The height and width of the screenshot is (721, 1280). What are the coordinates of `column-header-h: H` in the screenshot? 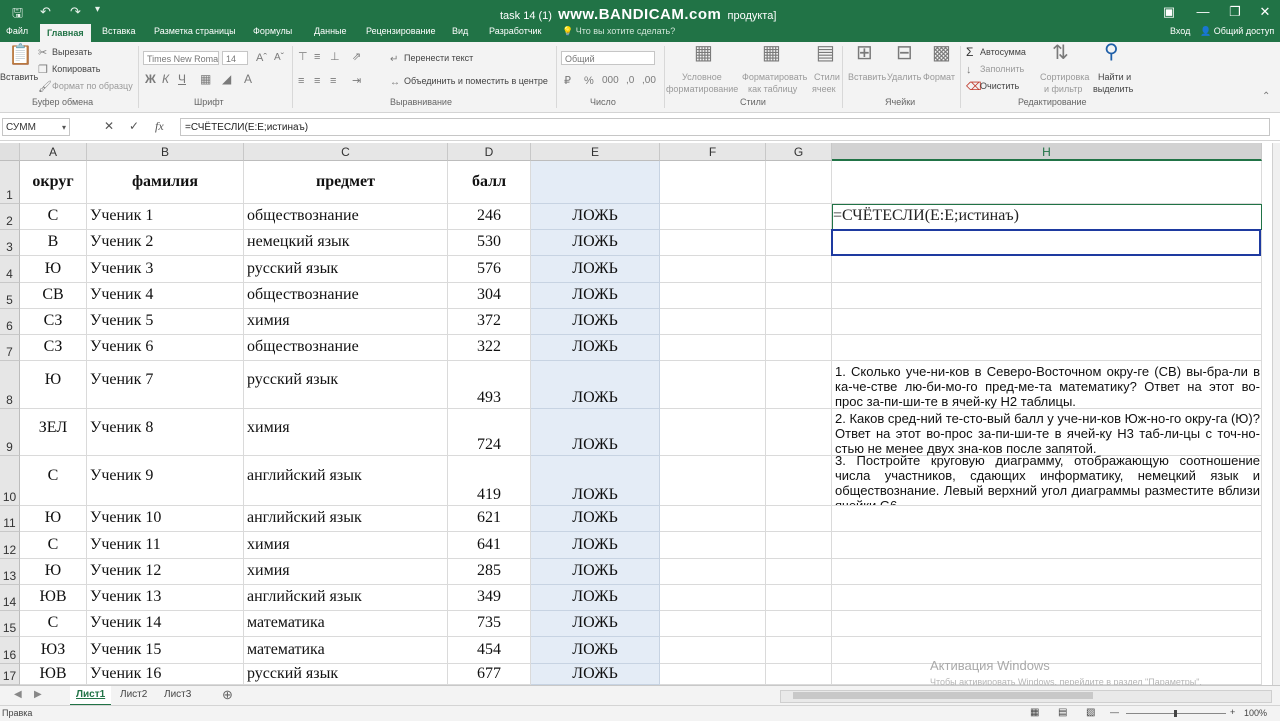 It's located at (1047, 152).